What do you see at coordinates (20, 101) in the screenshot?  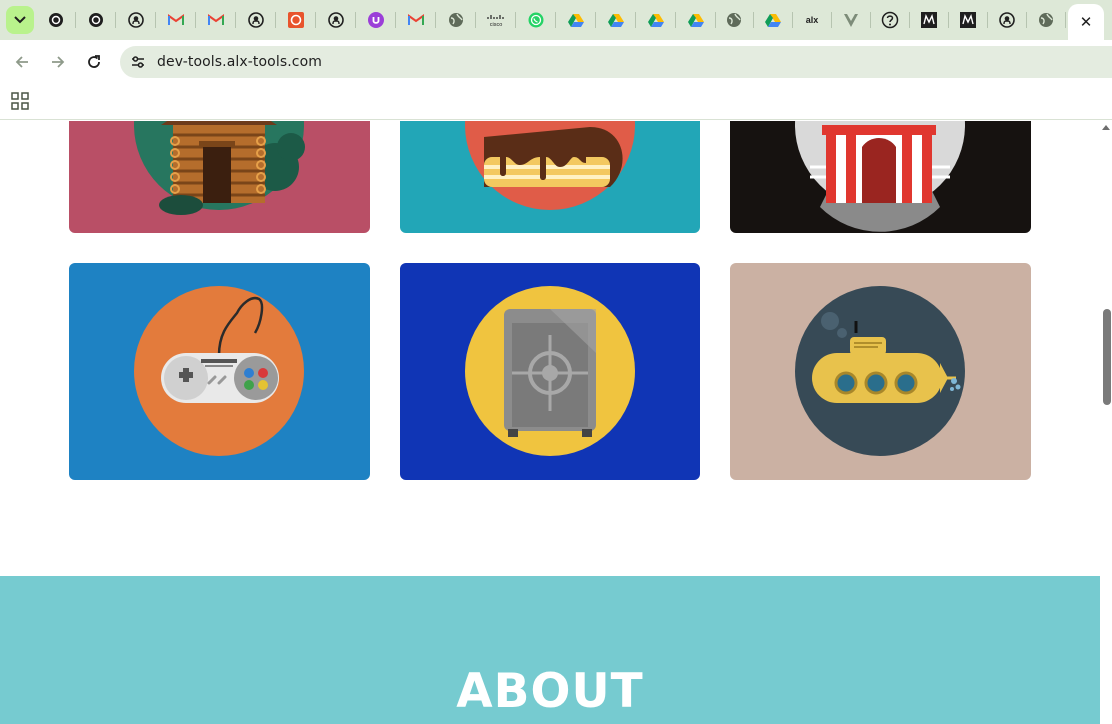 I see `apps-grid-icon` at bounding box center [20, 101].